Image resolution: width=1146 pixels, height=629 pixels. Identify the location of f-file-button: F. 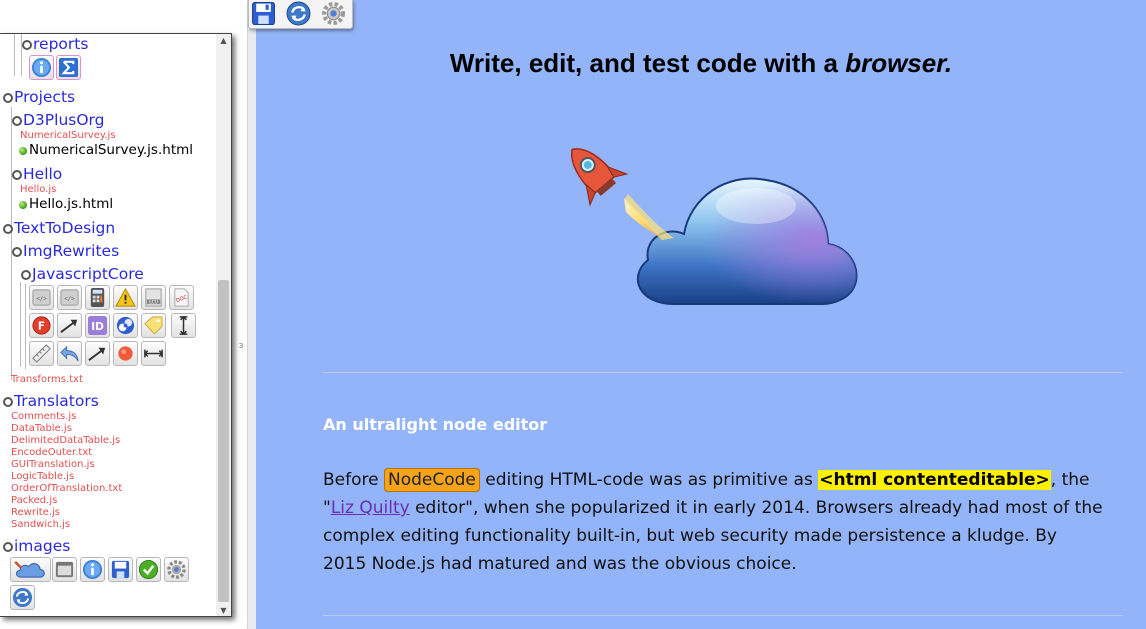
(41, 325).